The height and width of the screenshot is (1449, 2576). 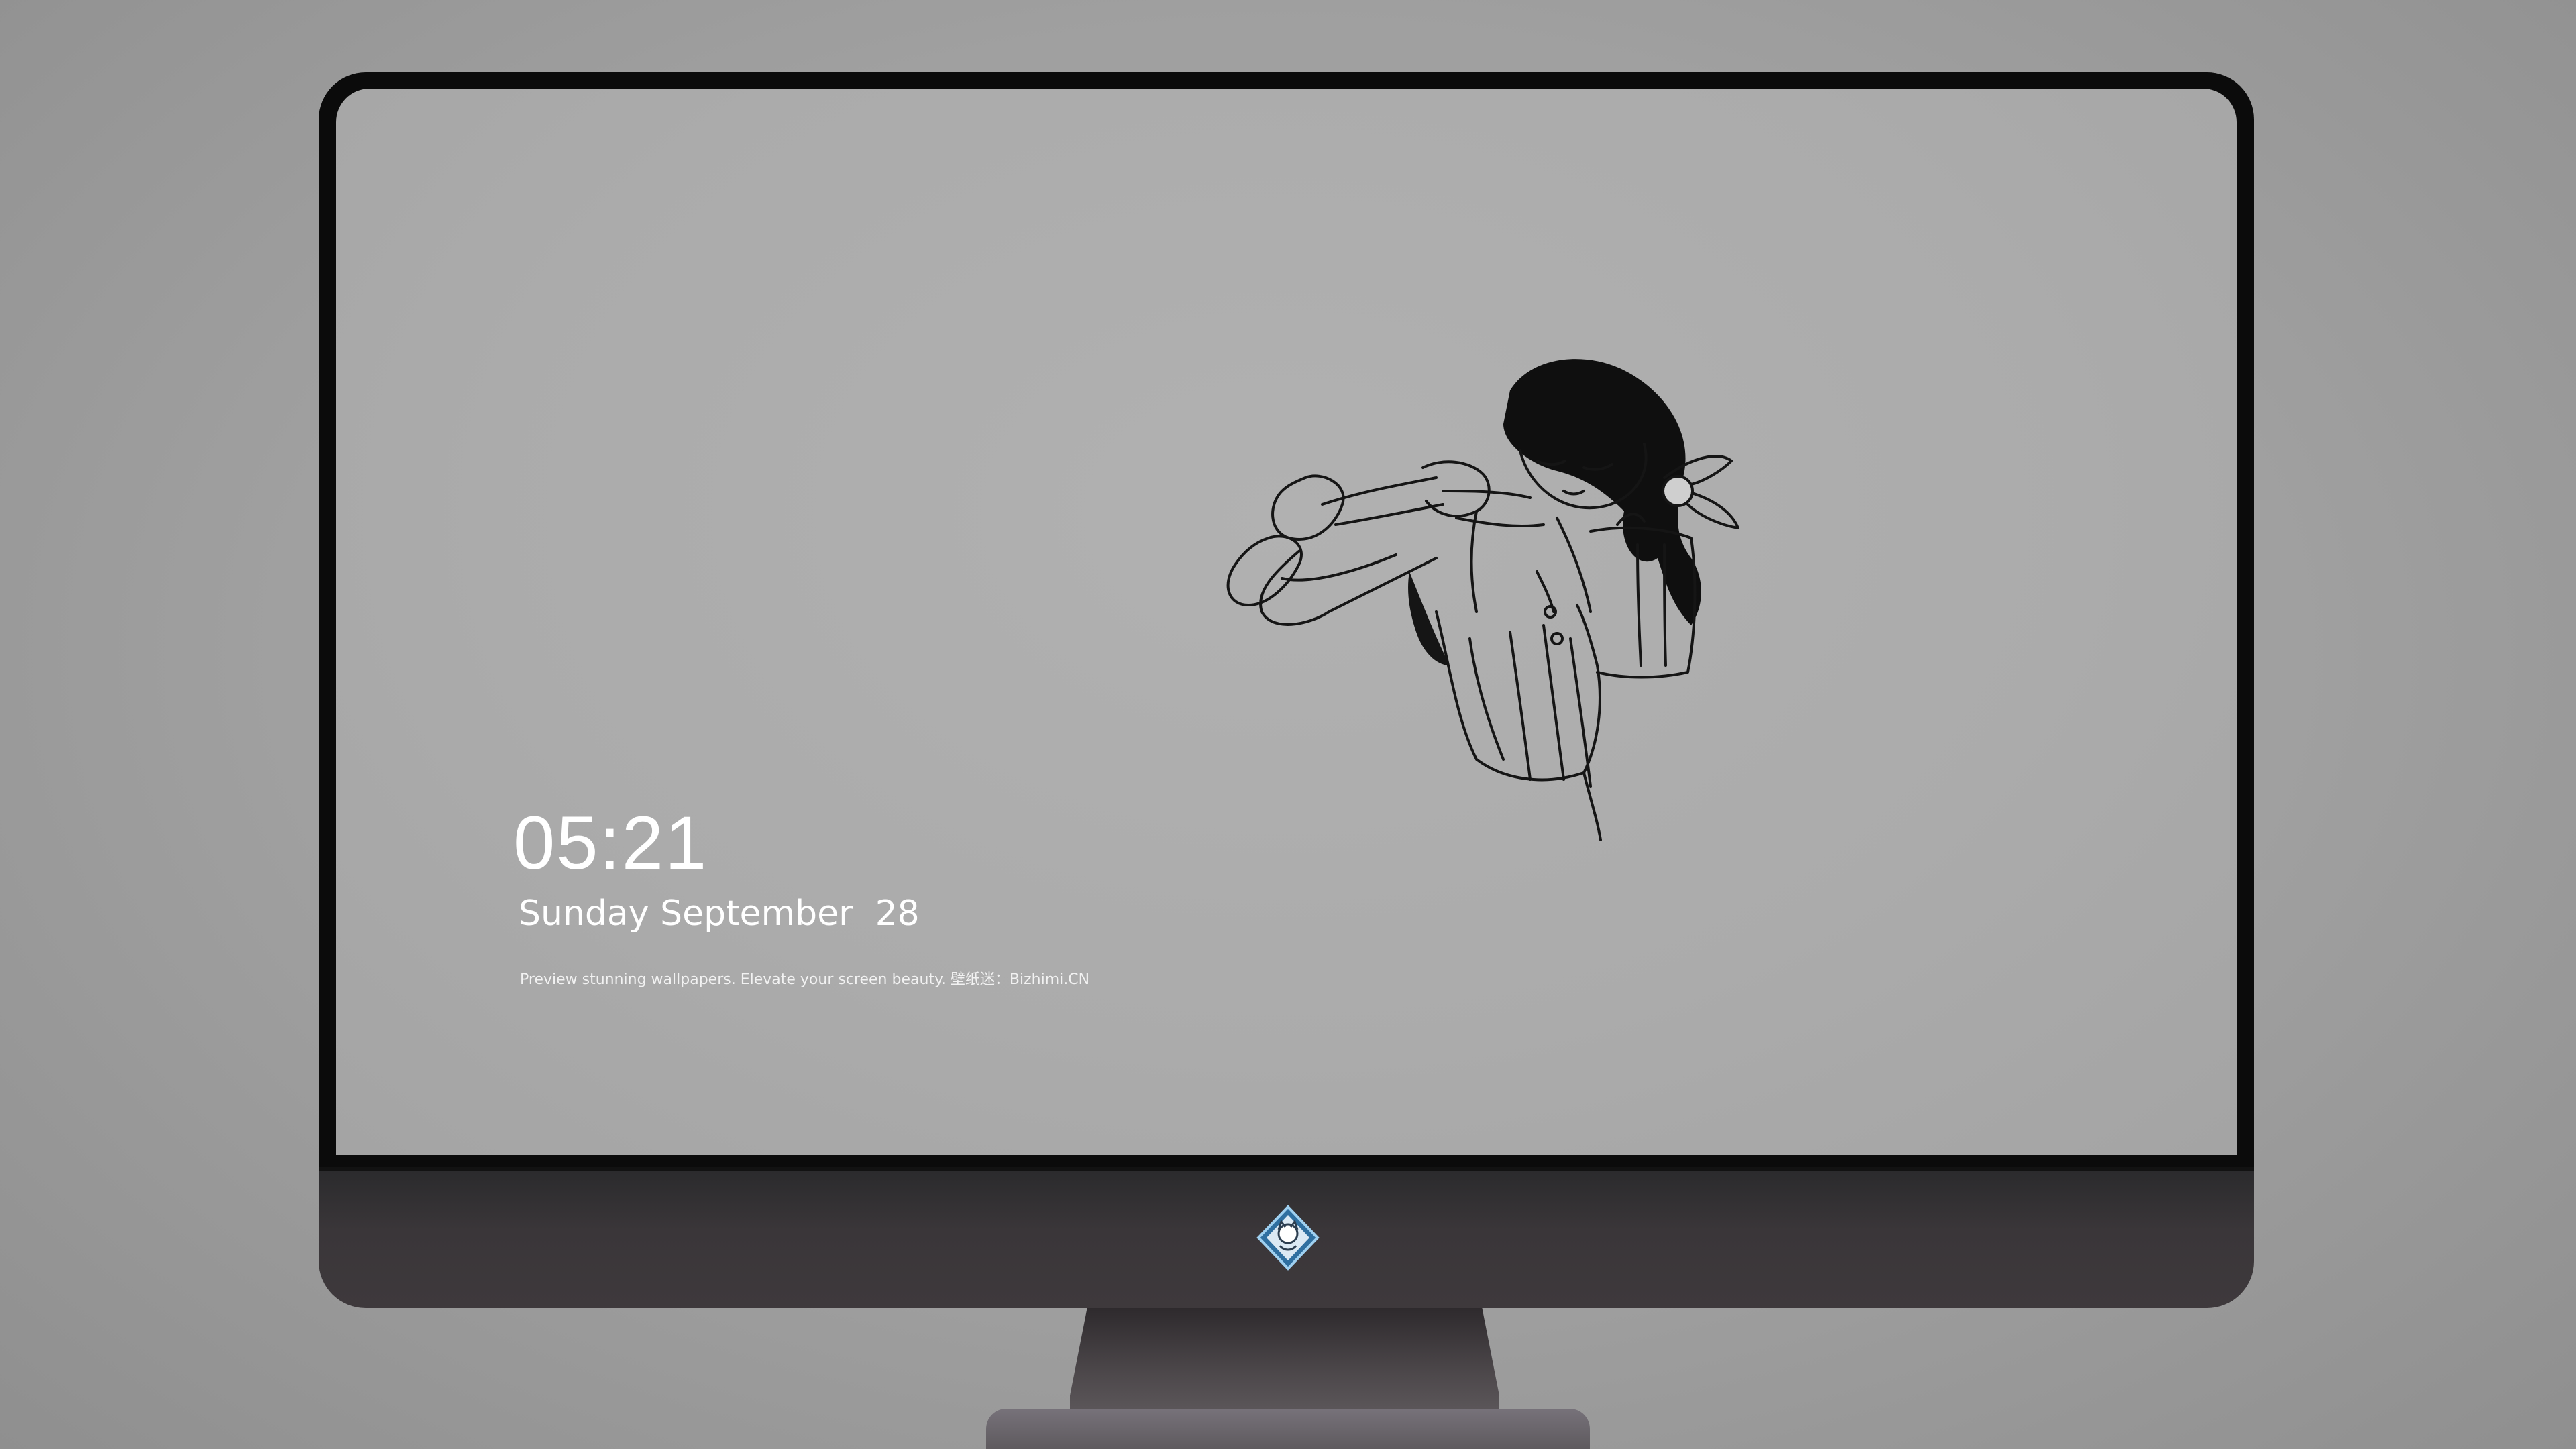 I want to click on lock-screen-time: 05:21, so click(x=610, y=843).